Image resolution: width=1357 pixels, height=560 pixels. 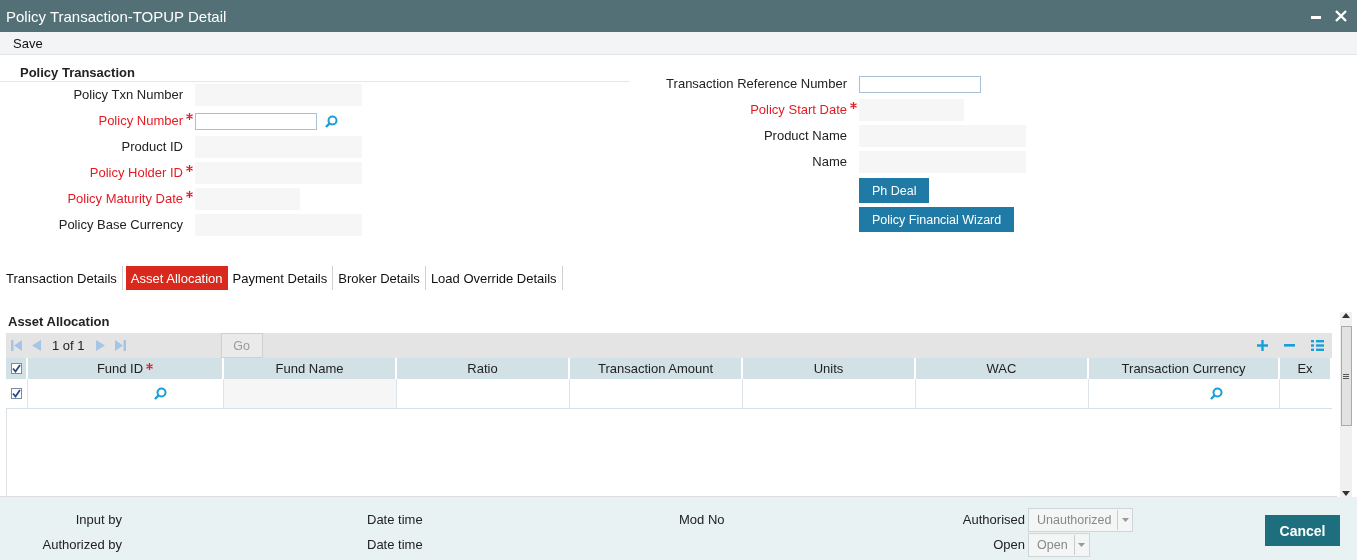 What do you see at coordinates (894, 190) in the screenshot?
I see `deal-button: Ph Deal` at bounding box center [894, 190].